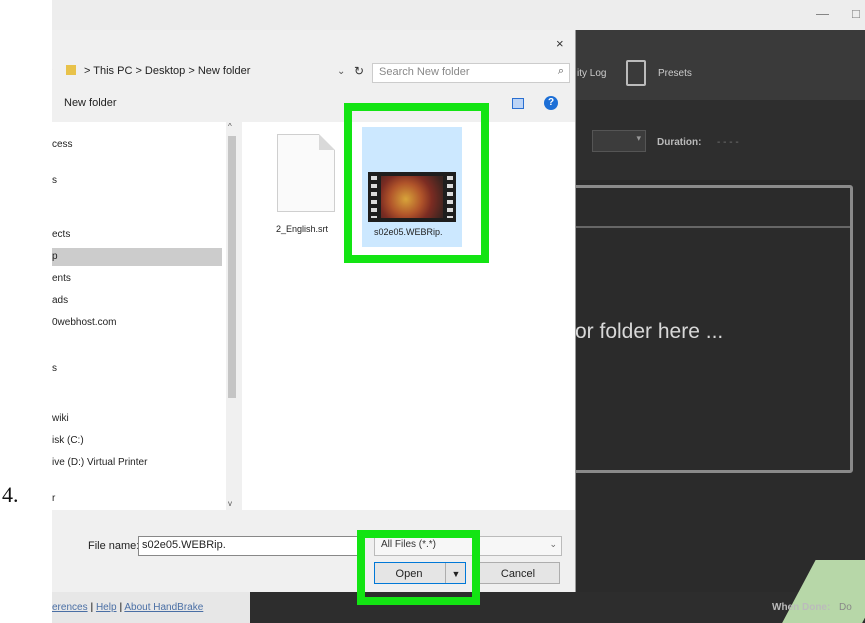  Describe the element at coordinates (551, 103) in the screenshot. I see `help-icon: ?` at that location.